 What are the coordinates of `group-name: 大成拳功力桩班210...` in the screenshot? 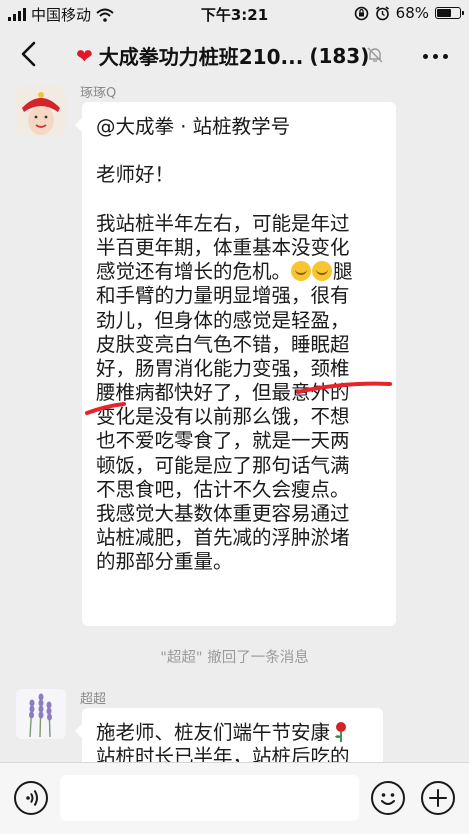 It's located at (201, 57).